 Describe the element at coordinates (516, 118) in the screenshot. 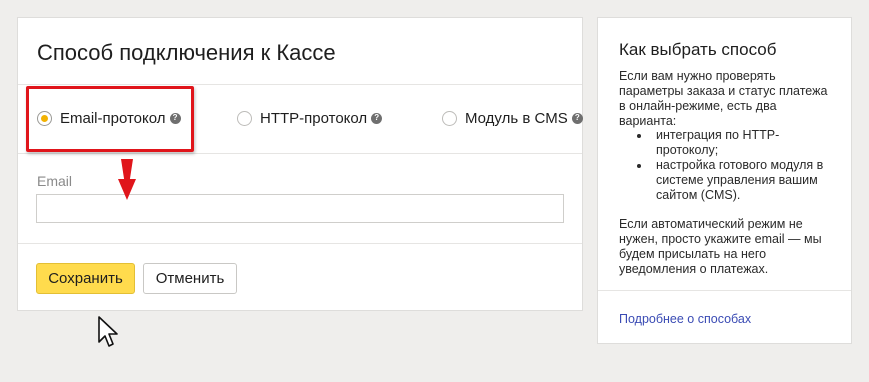

I see `radio-label-cms-module: Модуль в CMS` at that location.